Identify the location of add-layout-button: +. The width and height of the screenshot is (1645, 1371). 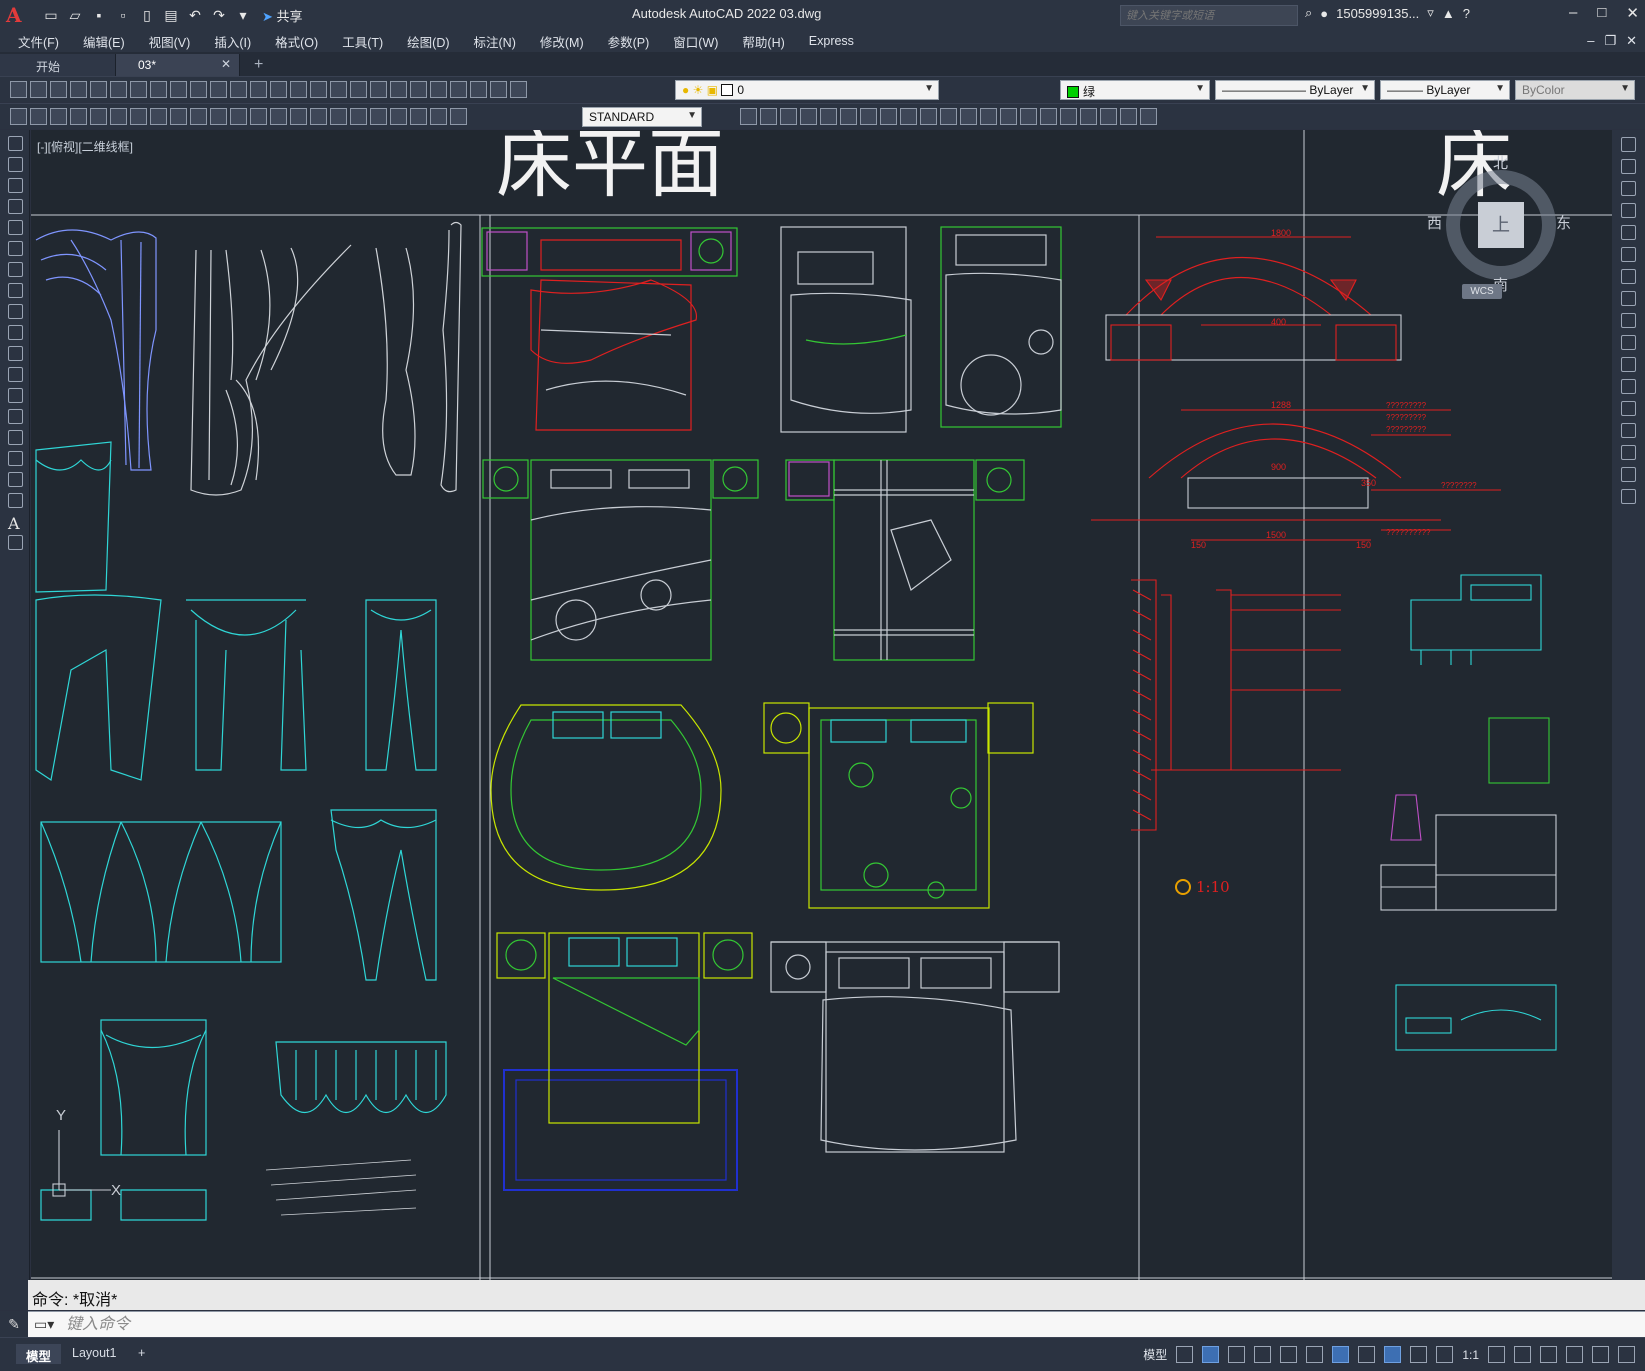
(141, 1354).